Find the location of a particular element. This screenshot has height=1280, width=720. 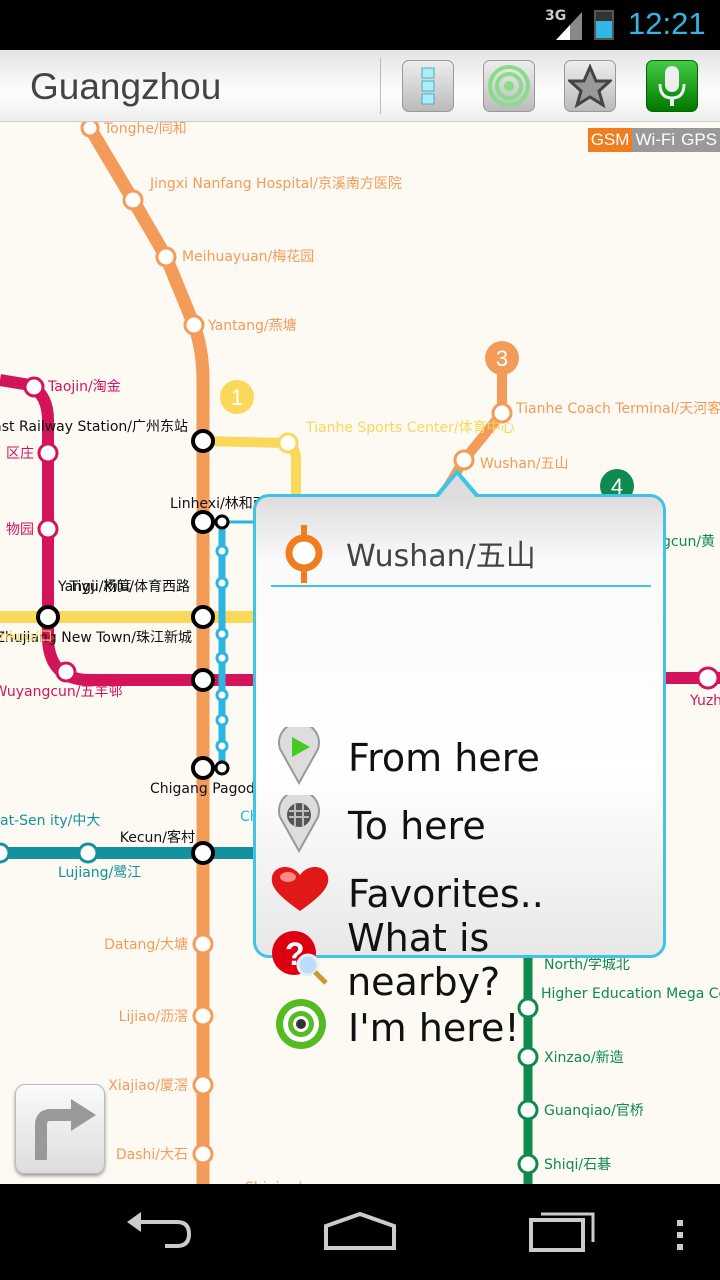

voice-search-button is located at coordinates (672, 86).